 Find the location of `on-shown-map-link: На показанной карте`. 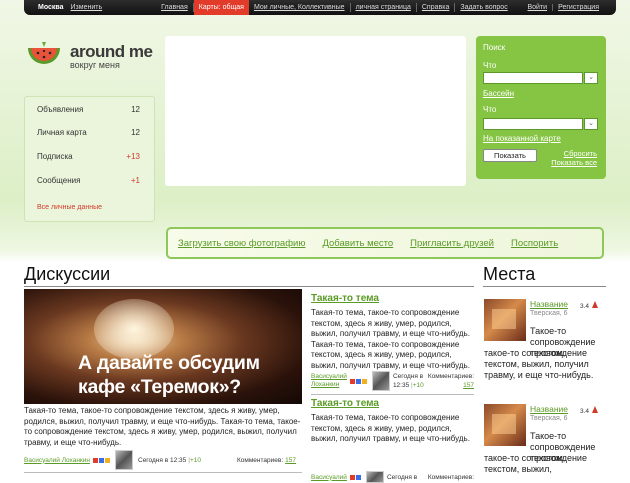

on-shown-map-link: На показанной карте is located at coordinates (522, 138).